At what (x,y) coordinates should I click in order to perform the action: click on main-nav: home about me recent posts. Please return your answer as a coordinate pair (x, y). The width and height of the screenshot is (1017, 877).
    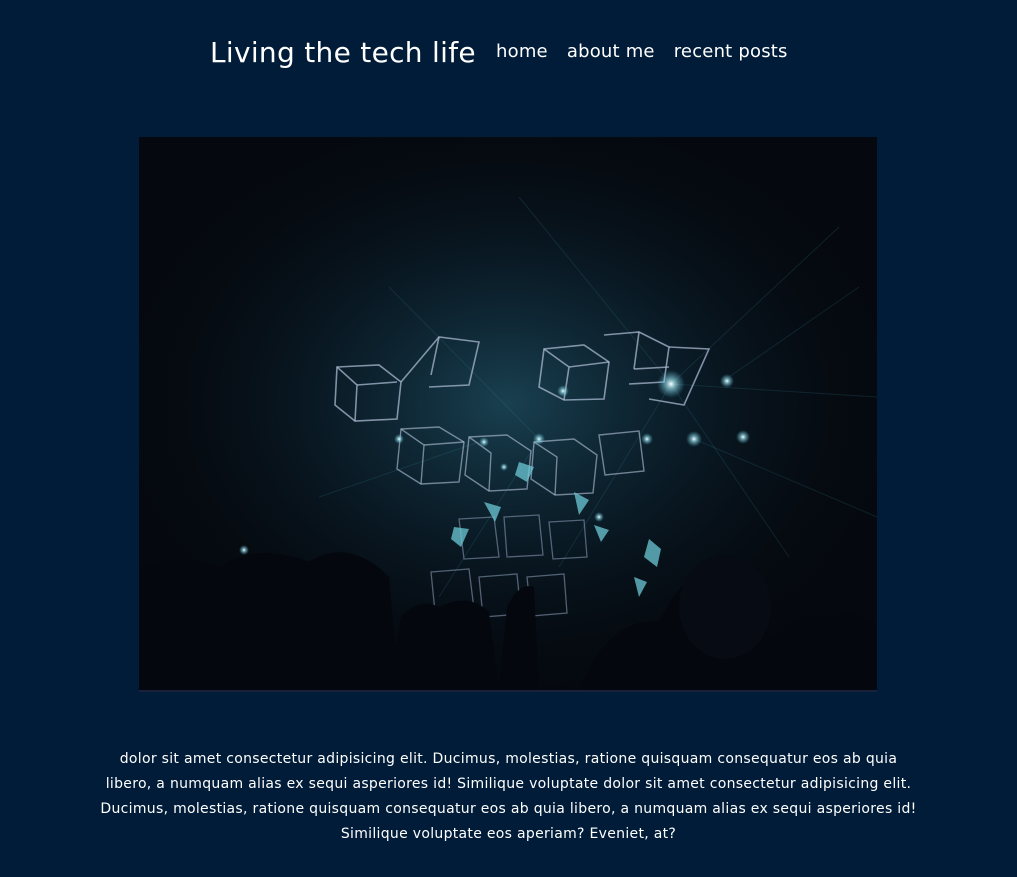
    Looking at the image, I should click on (642, 51).